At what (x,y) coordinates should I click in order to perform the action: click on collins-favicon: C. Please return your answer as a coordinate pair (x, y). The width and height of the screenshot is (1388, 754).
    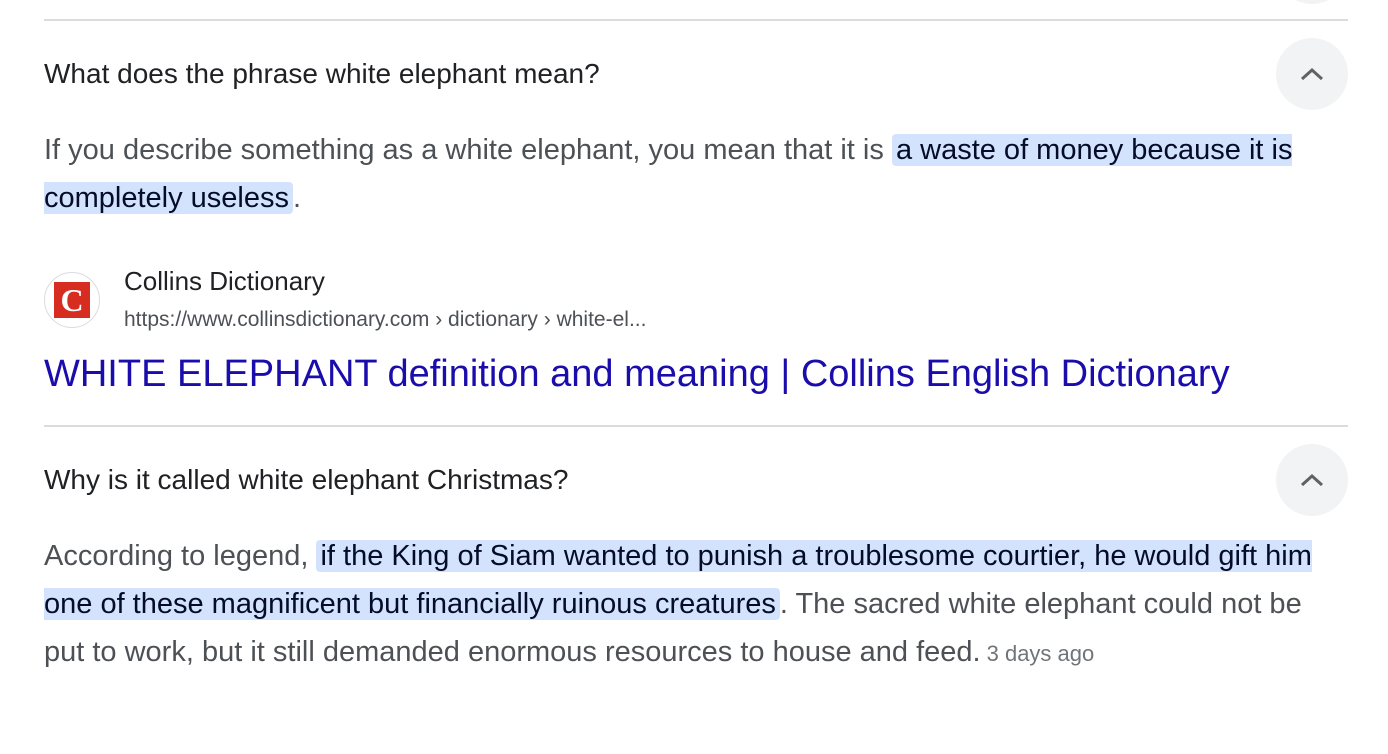
    Looking at the image, I should click on (72, 300).